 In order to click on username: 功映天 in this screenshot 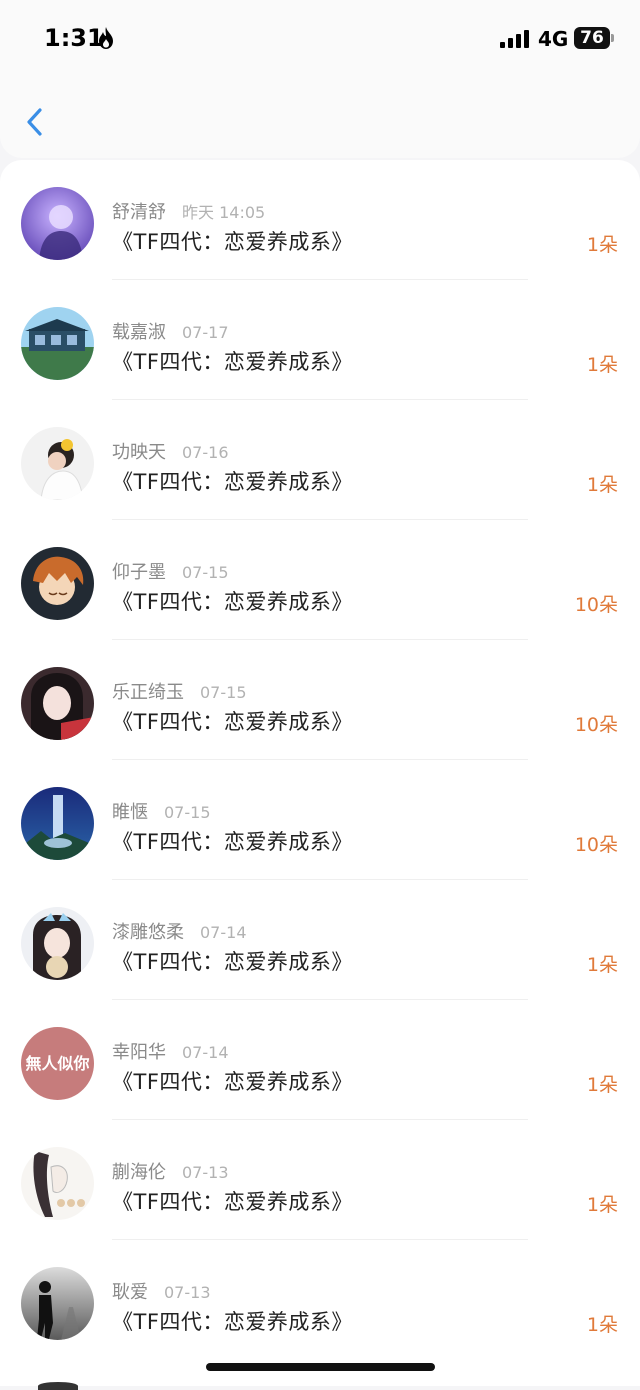, I will do `click(139, 452)`.